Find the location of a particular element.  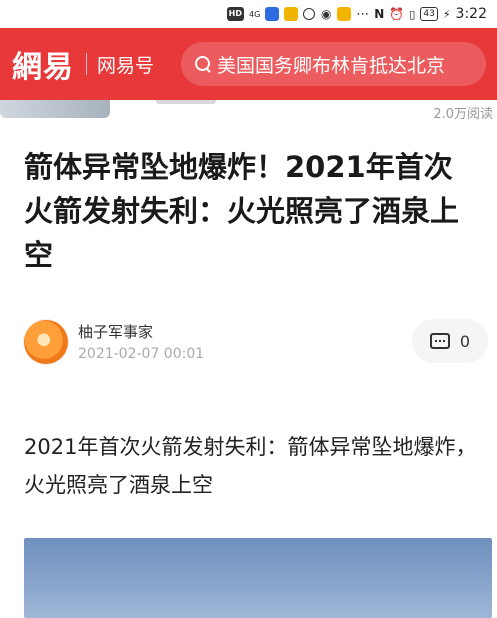

netease-logo: 網易 is located at coordinates (43, 64).